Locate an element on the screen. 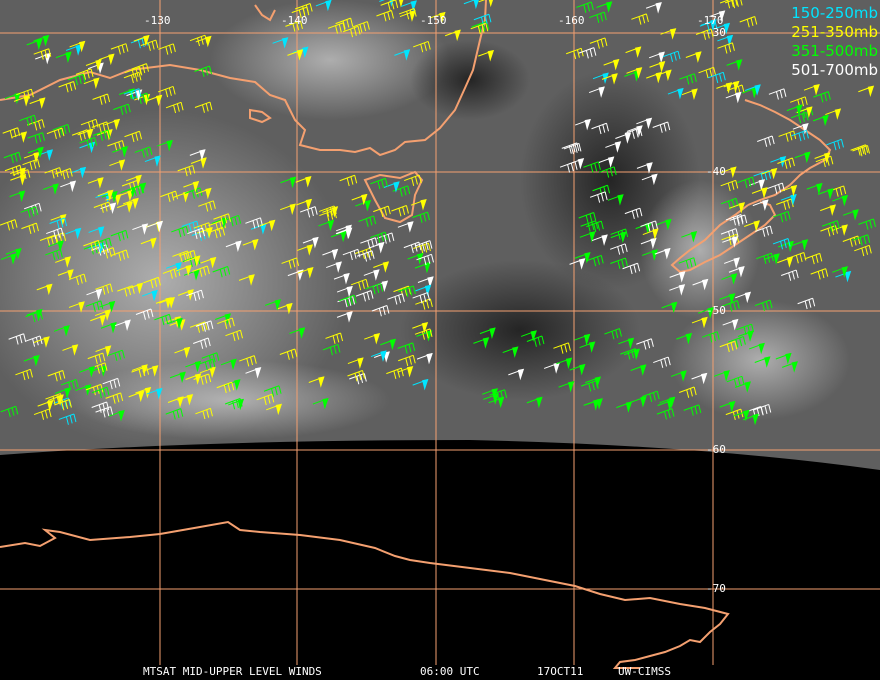 This screenshot has height=680, width=880. latitude-label: -50 is located at coordinates (716, 310).